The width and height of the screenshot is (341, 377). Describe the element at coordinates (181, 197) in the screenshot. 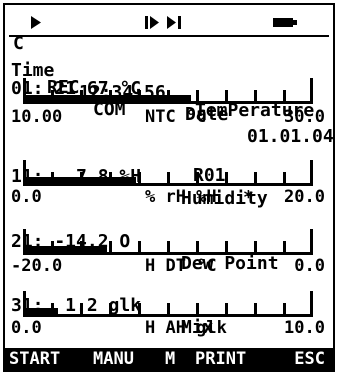

I see `range-unit: % rH %H` at that location.